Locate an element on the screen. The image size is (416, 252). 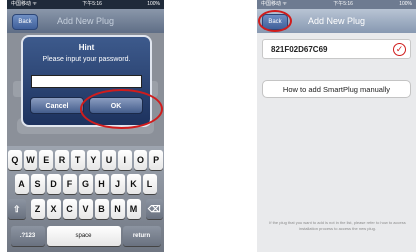
key-v: V is located at coordinates (85, 209).